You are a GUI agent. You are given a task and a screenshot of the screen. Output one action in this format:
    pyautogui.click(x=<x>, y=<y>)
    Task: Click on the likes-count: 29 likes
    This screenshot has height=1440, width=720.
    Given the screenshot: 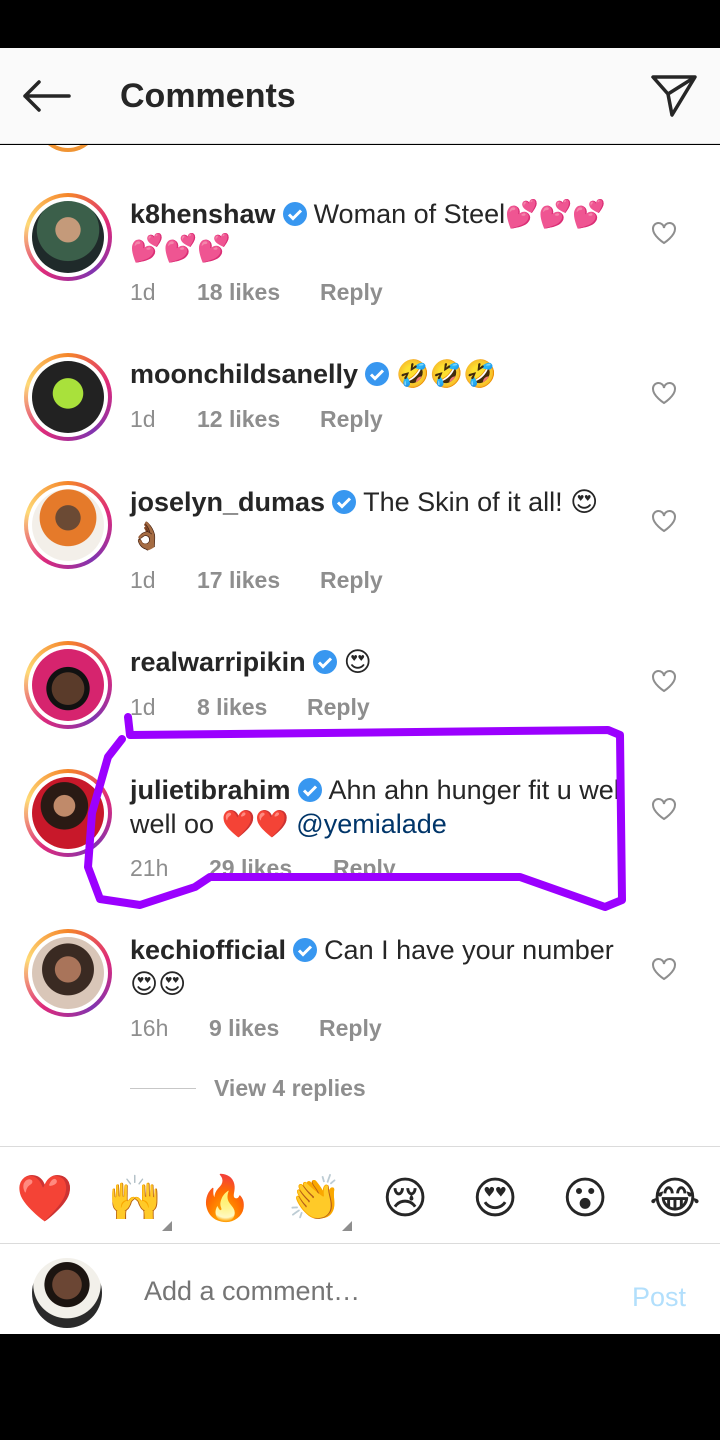 What is the action you would take?
    pyautogui.click(x=271, y=868)
    